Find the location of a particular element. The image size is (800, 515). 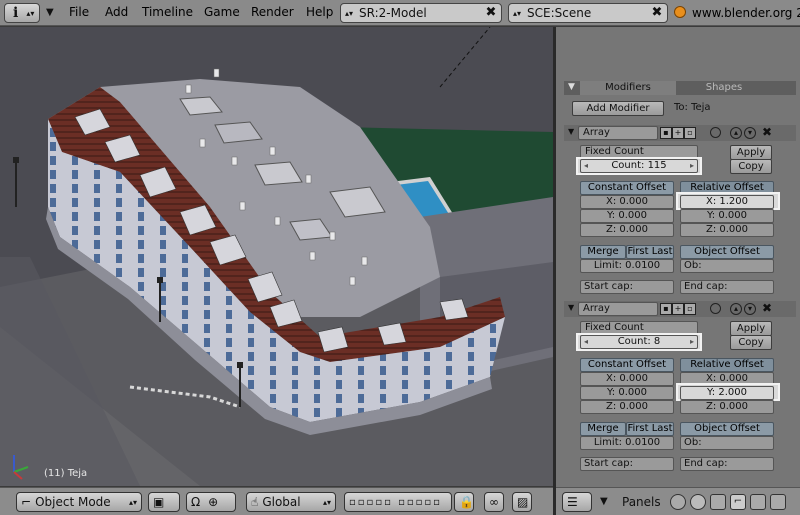

tab-shapes: Shapes is located at coordinates (724, 88).